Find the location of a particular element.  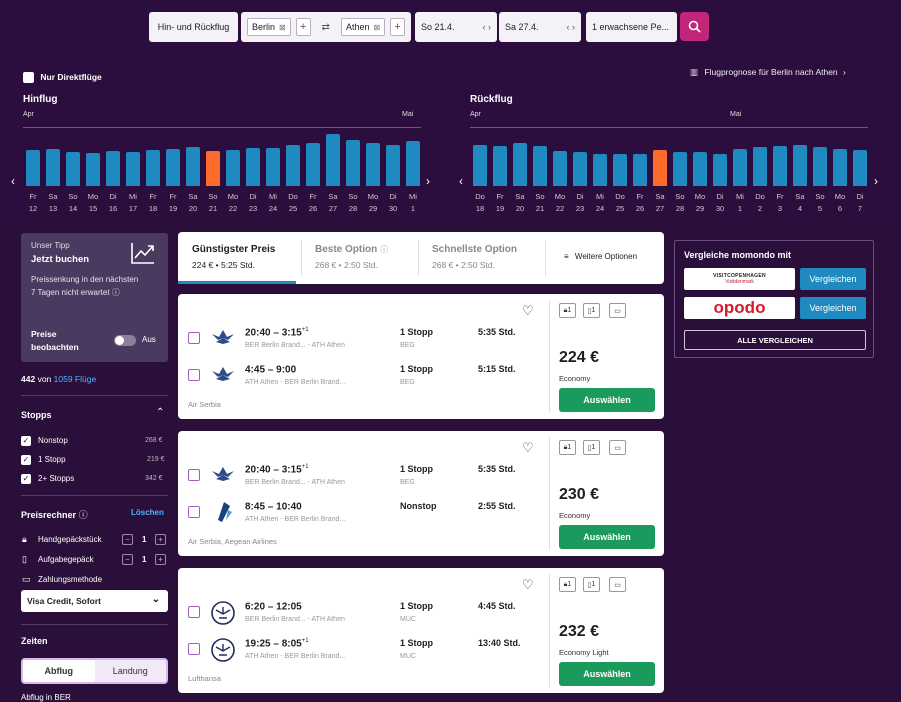

compare-all-button: ALLE VERGLEICHEN is located at coordinates (775, 340).